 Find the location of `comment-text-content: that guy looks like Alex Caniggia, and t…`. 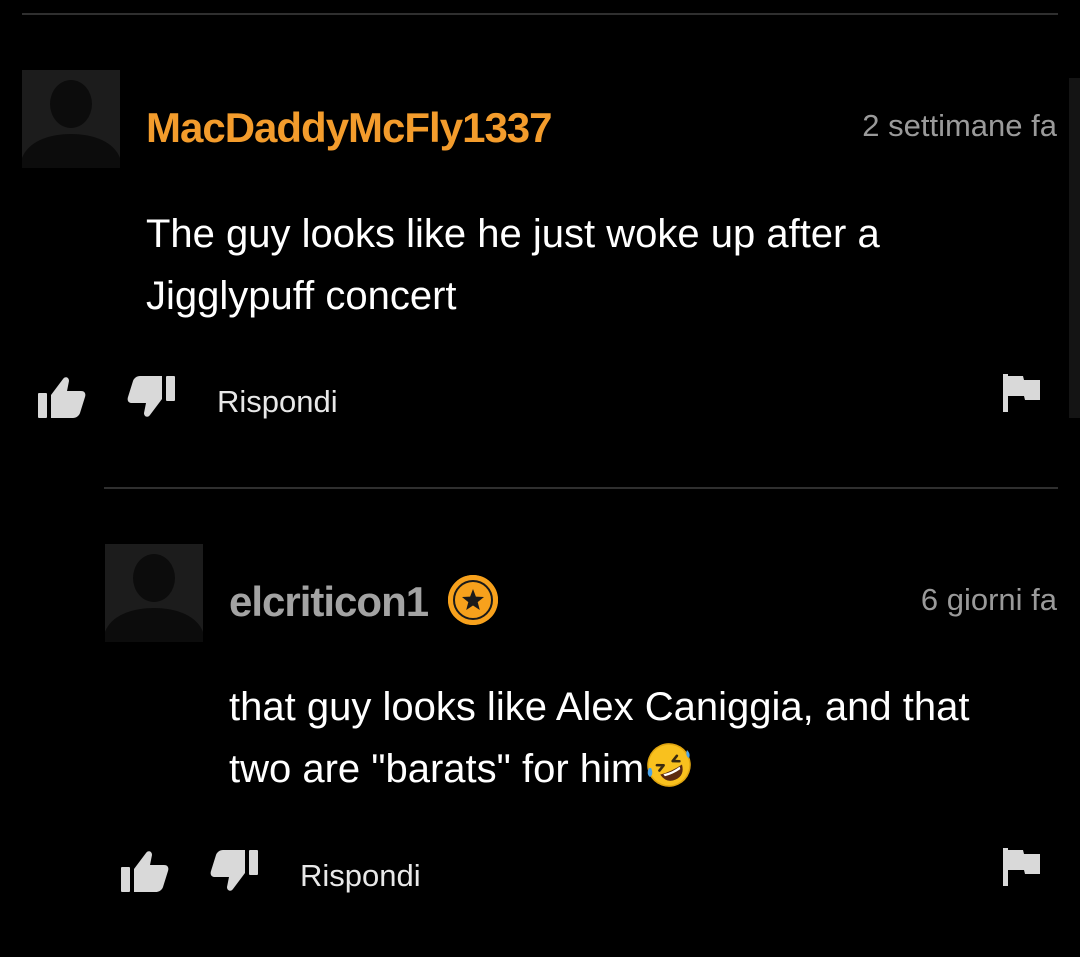

comment-text-content: that guy looks like Alex Caniggia, and t… is located at coordinates (599, 738).